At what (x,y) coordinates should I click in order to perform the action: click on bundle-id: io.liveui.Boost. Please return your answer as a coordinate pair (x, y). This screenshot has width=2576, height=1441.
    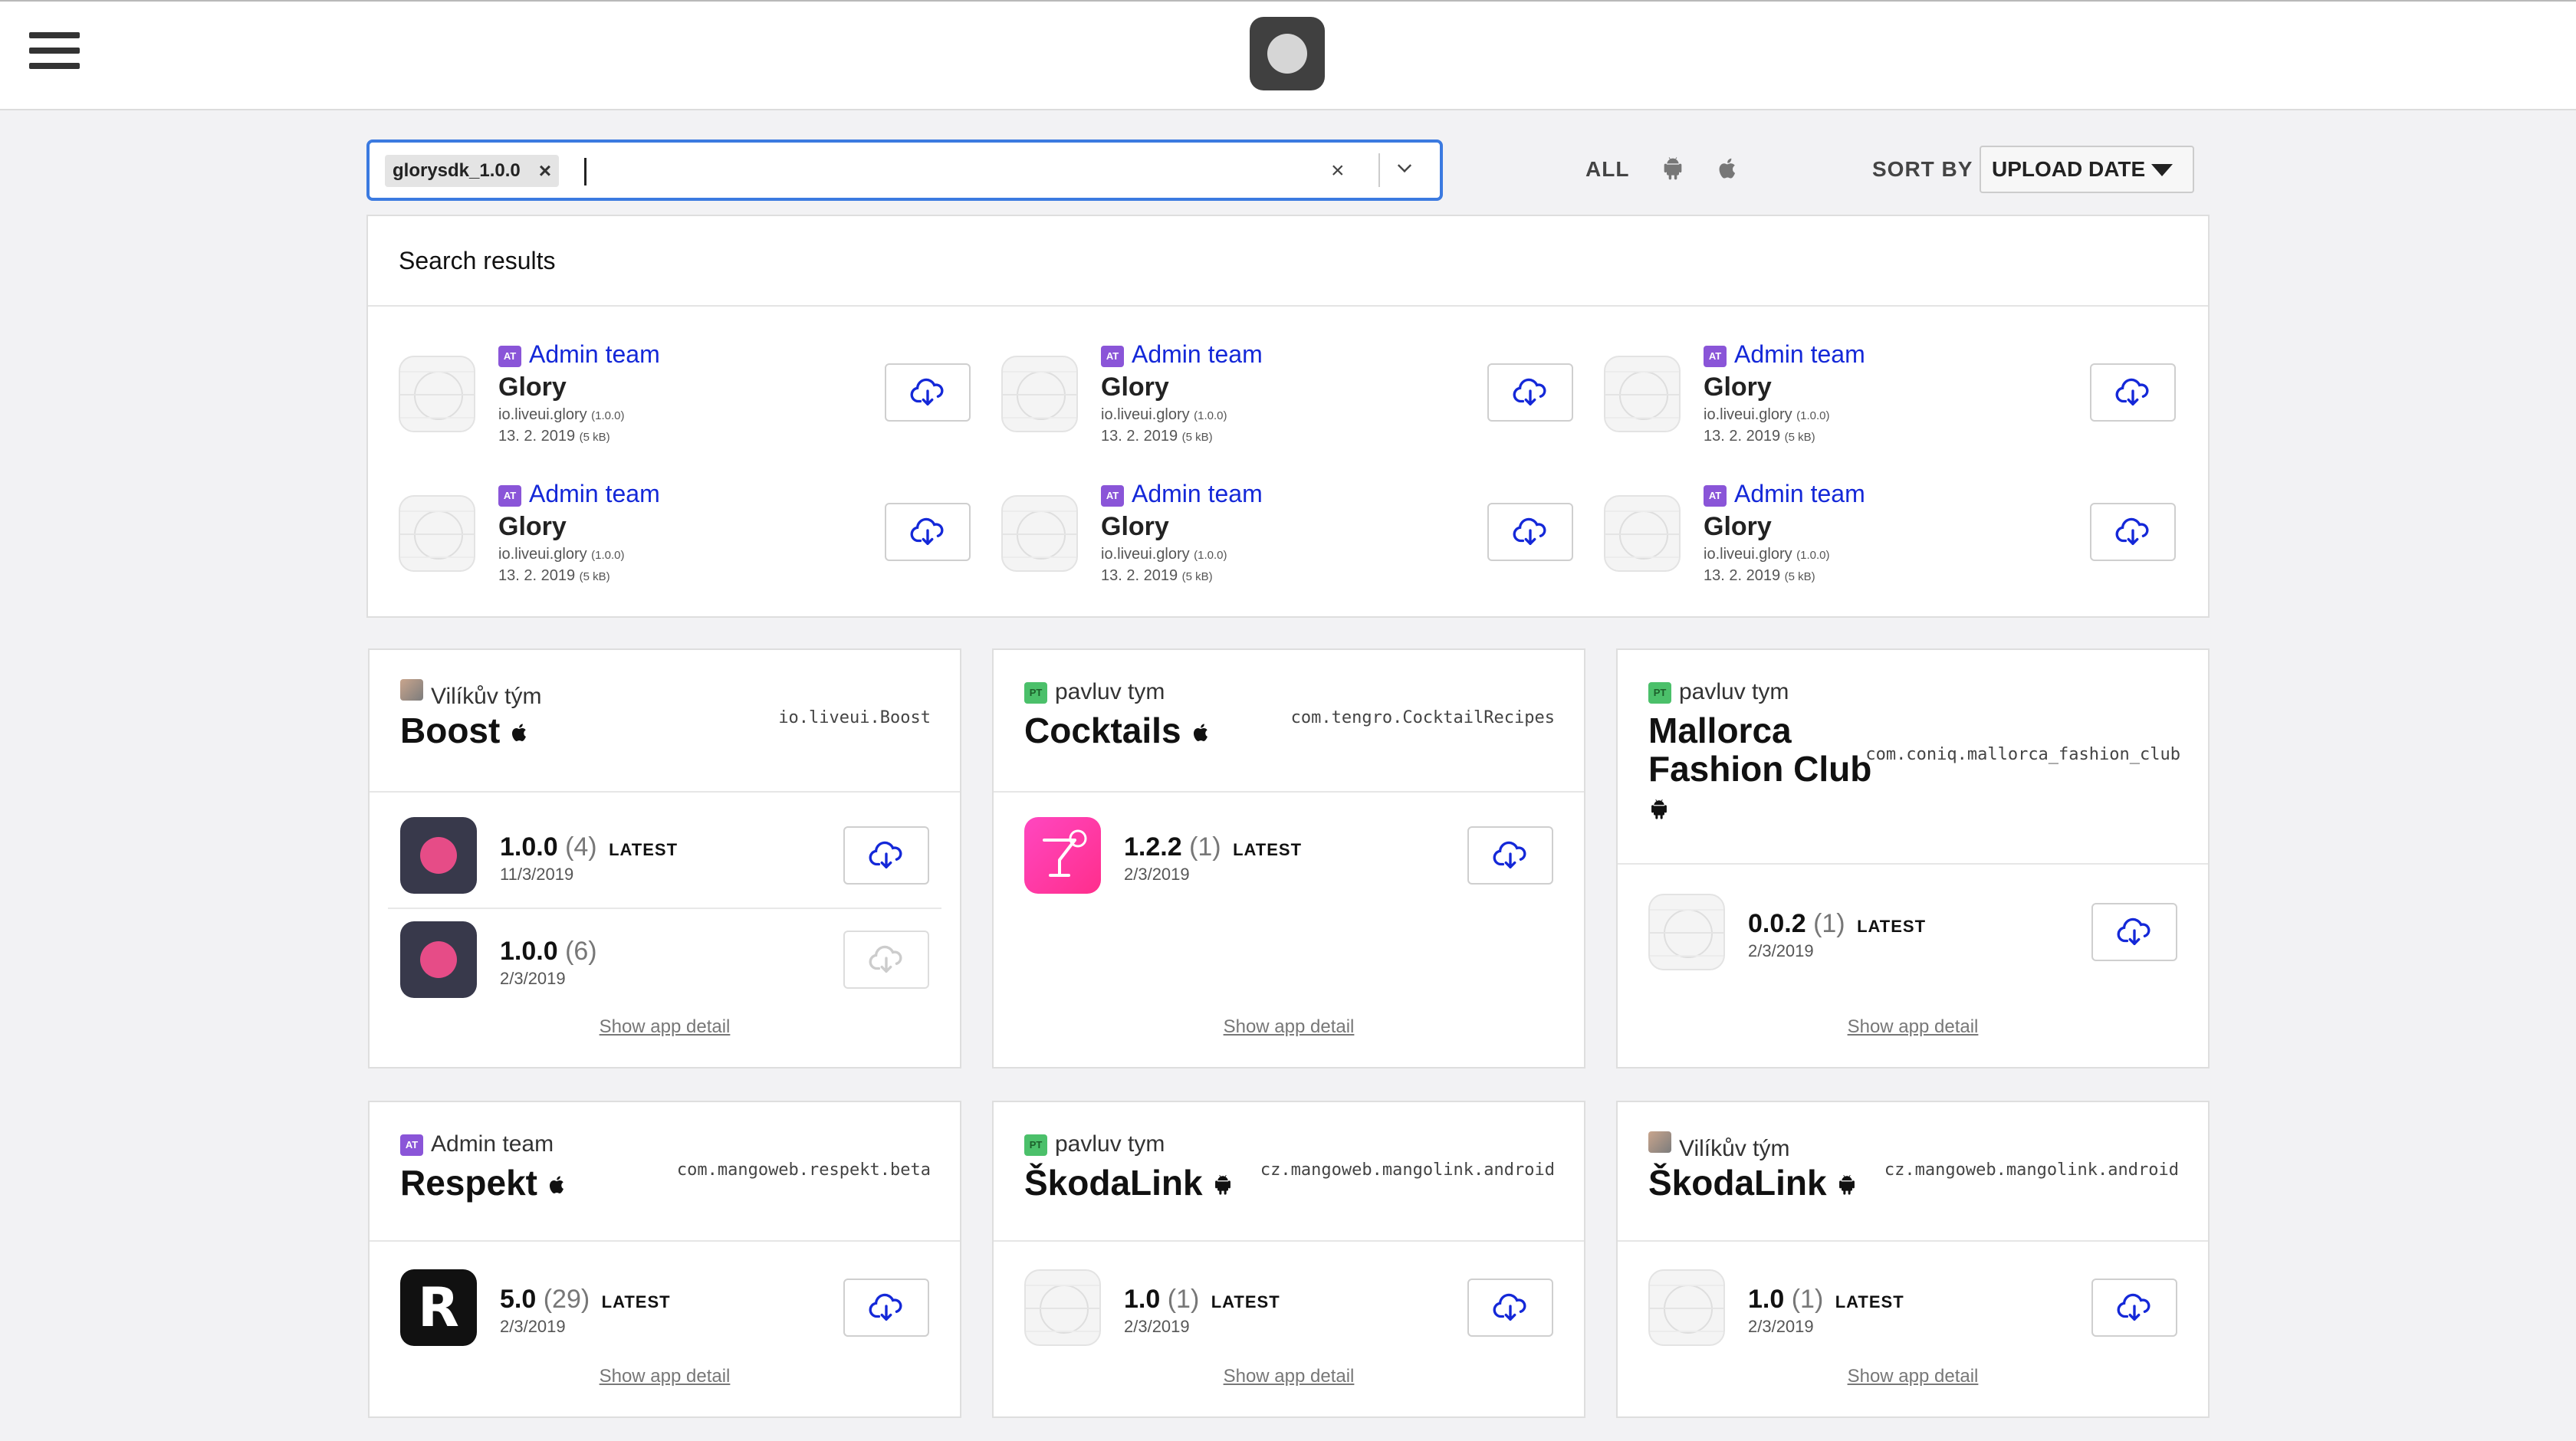
    Looking at the image, I should click on (854, 717).